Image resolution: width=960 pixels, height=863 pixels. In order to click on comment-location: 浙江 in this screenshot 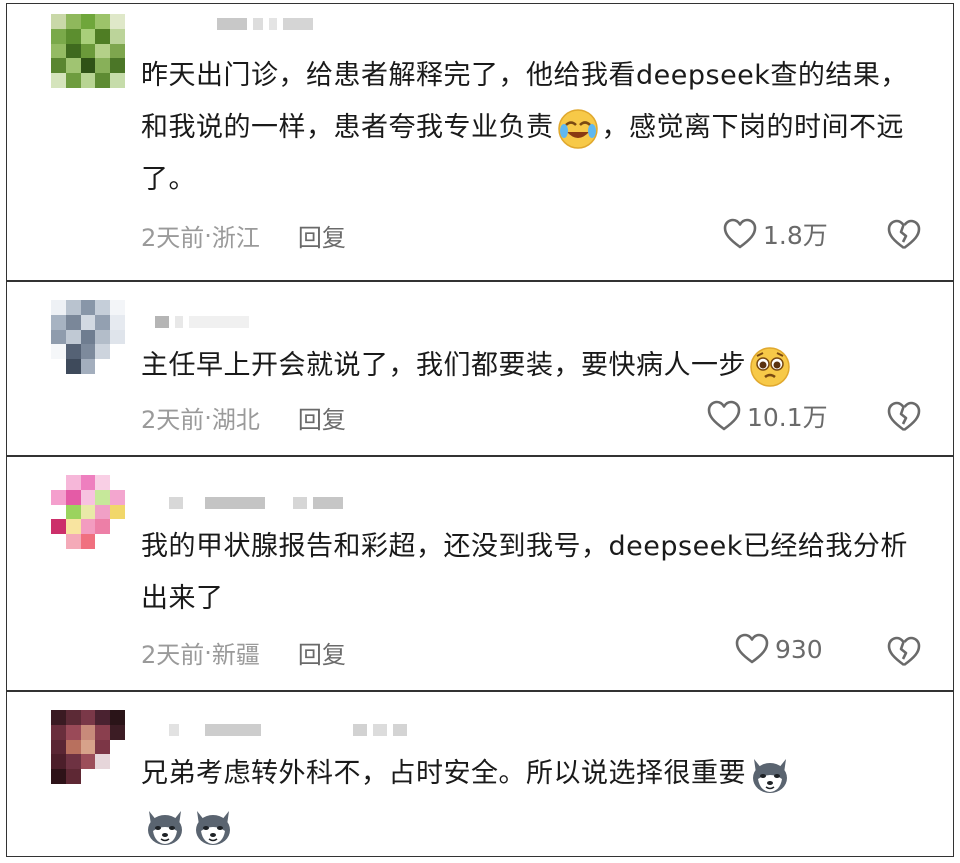, I will do `click(235, 238)`.